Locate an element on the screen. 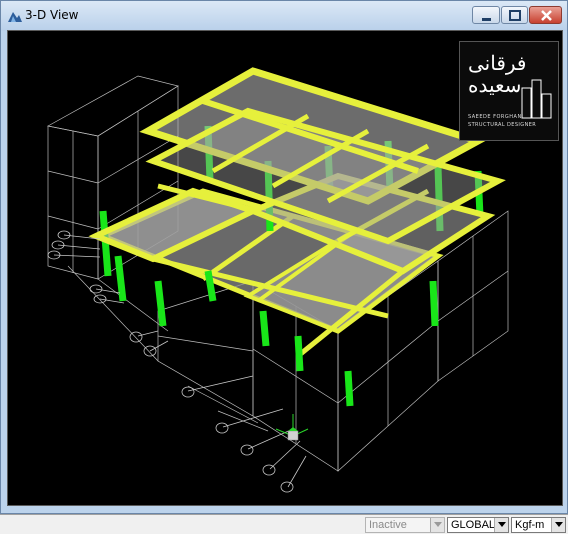 Image resolution: width=568 pixels, height=534 pixels. logo-name: SAEEDE FORGHANI is located at coordinates (496, 117).